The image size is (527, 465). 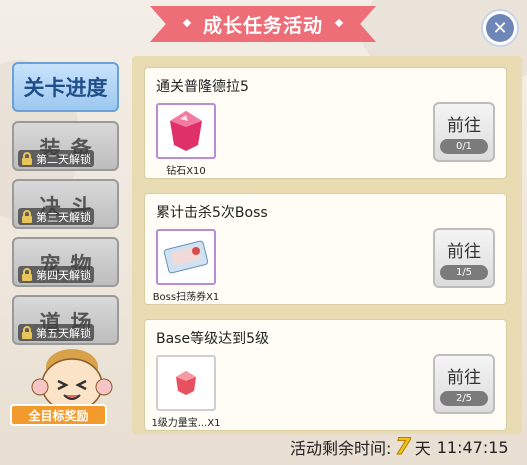 What do you see at coordinates (212, 213) in the screenshot?
I see `task-title: 累计击杀5次Boss` at bounding box center [212, 213].